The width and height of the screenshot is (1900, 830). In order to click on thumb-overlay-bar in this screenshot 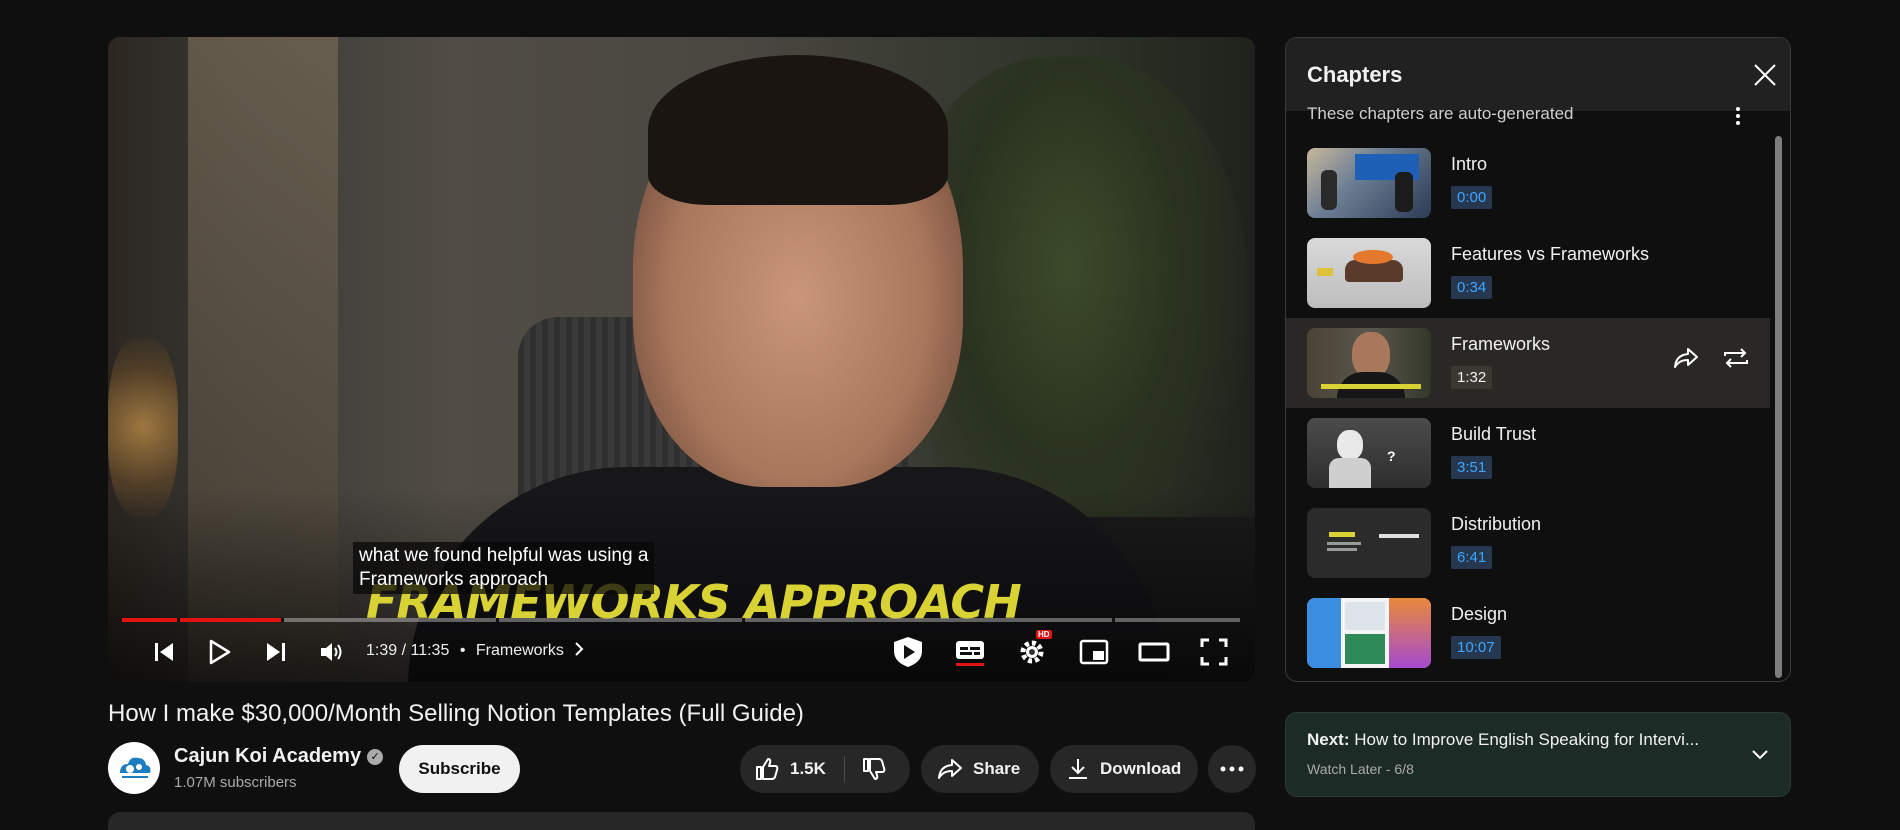, I will do `click(1371, 386)`.